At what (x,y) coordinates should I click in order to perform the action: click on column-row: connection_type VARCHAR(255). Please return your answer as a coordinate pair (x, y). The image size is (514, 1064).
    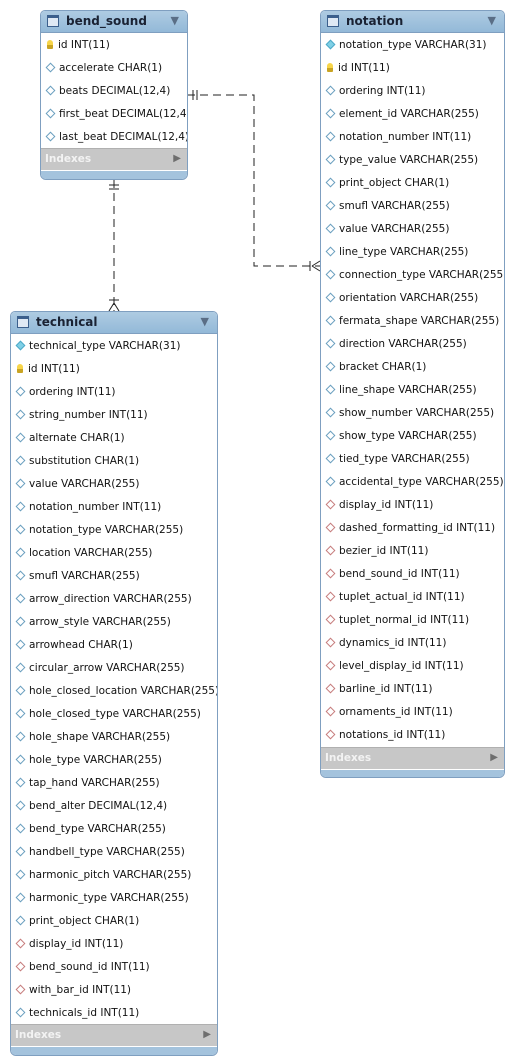
    Looking at the image, I should click on (414, 275).